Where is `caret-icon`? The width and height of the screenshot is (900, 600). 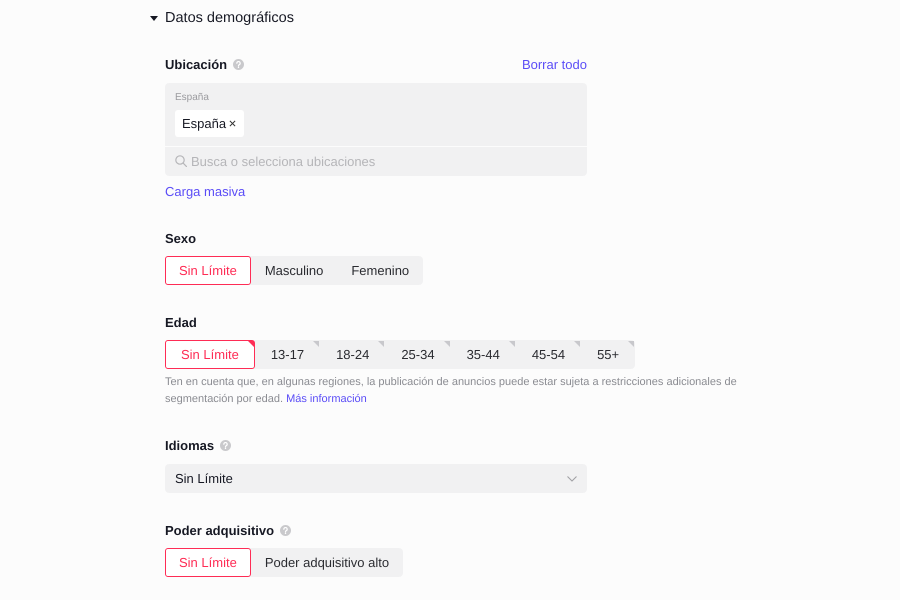
caret-icon is located at coordinates (154, 18).